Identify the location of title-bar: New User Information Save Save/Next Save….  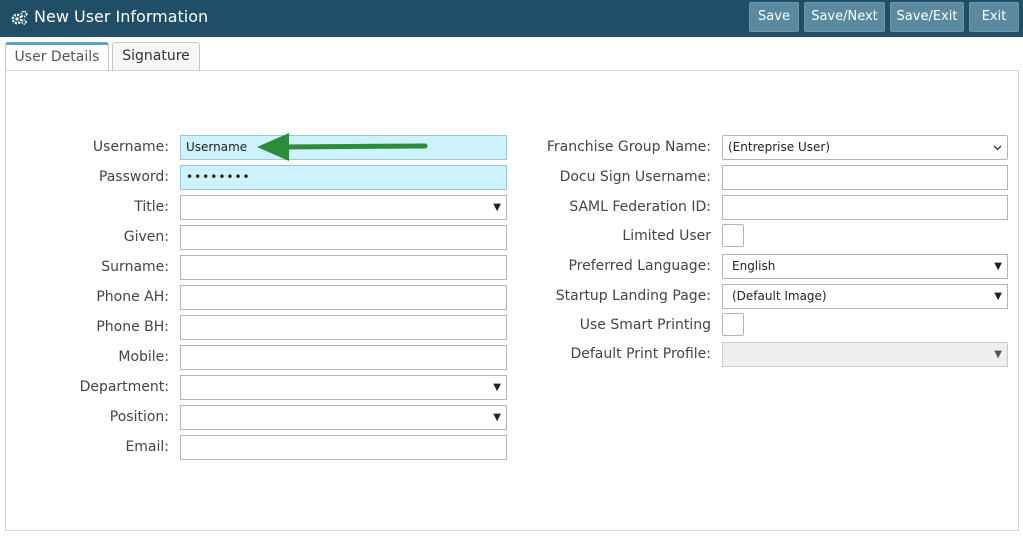
(511, 18).